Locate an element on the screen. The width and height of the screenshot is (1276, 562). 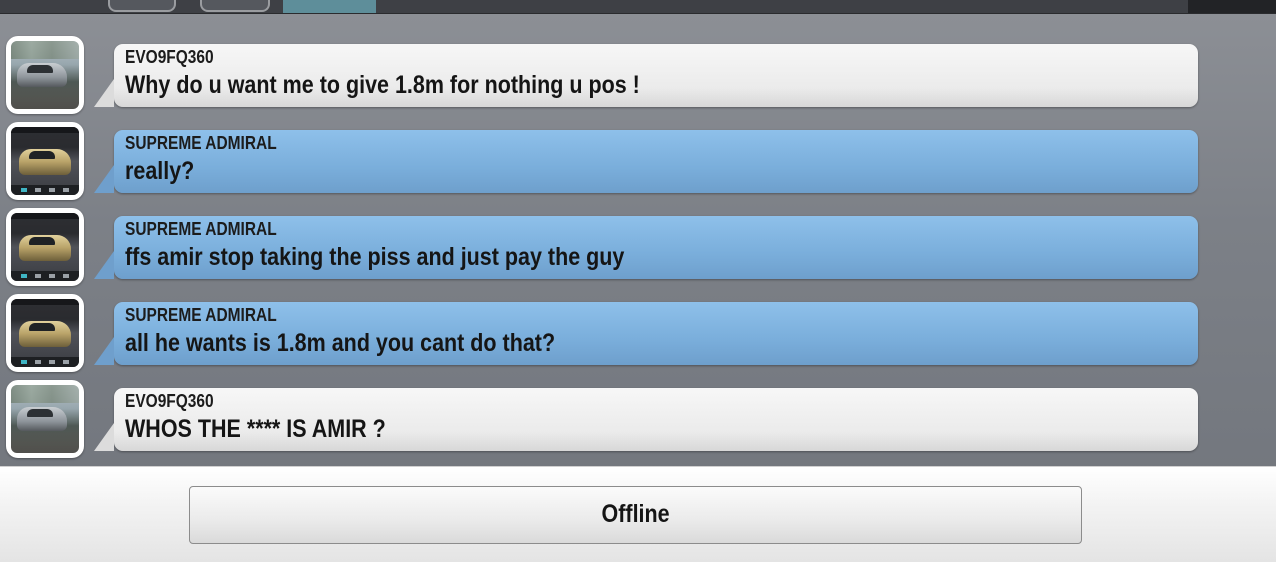
top-tab-active is located at coordinates (329, 6).